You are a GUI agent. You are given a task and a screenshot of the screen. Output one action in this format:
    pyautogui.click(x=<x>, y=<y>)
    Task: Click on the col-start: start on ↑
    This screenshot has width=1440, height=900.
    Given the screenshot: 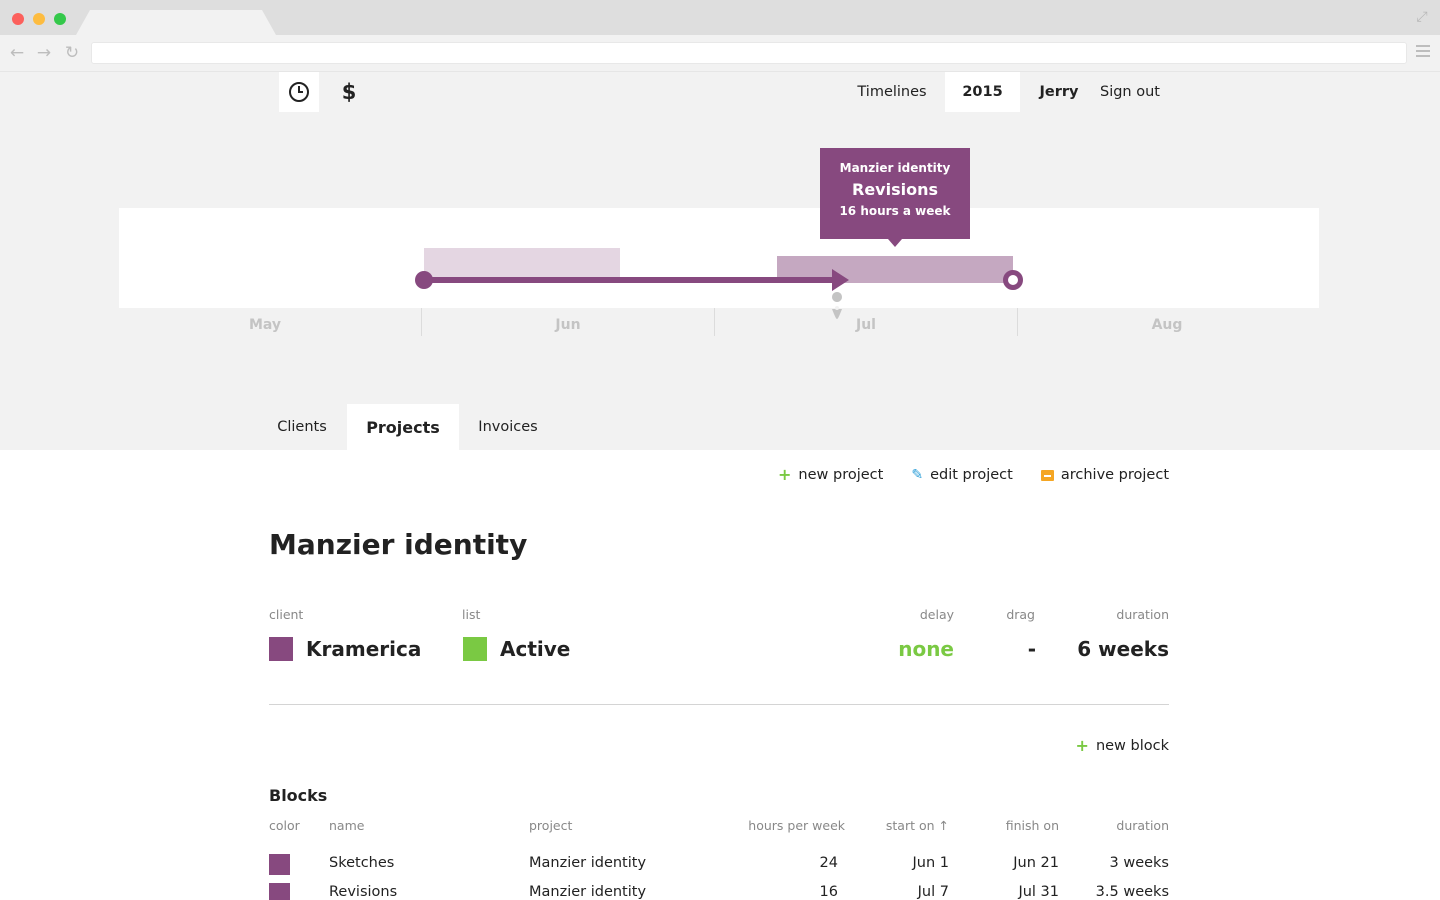 What is the action you would take?
    pyautogui.click(x=917, y=825)
    